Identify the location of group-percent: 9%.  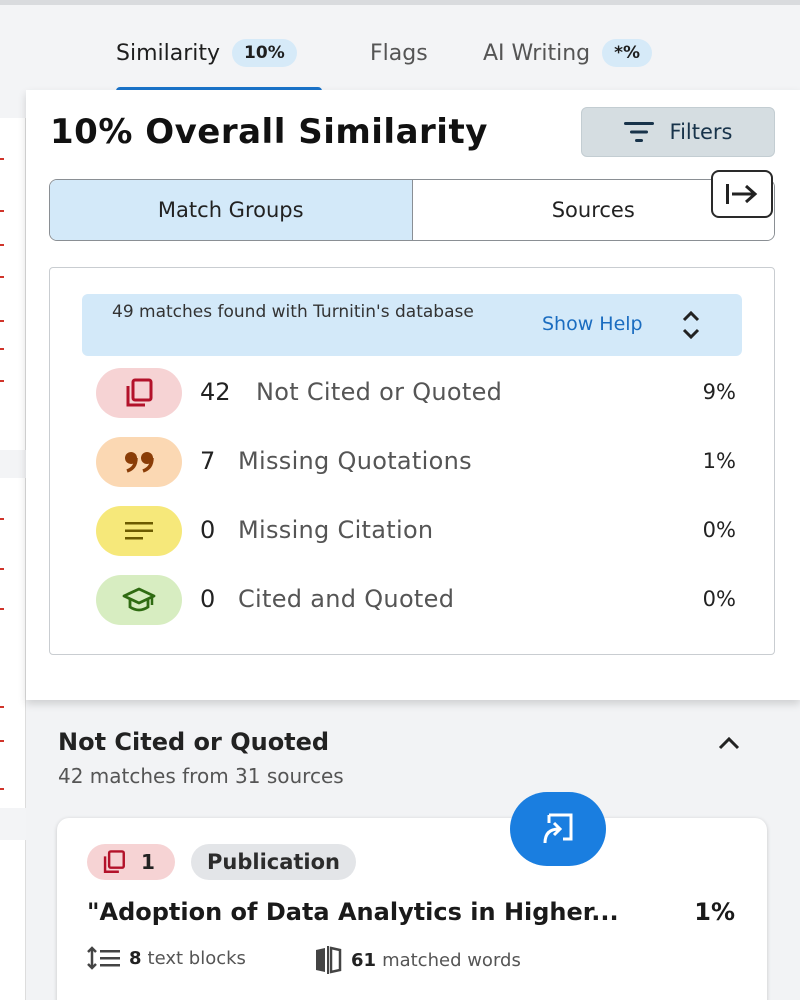
(719, 392).